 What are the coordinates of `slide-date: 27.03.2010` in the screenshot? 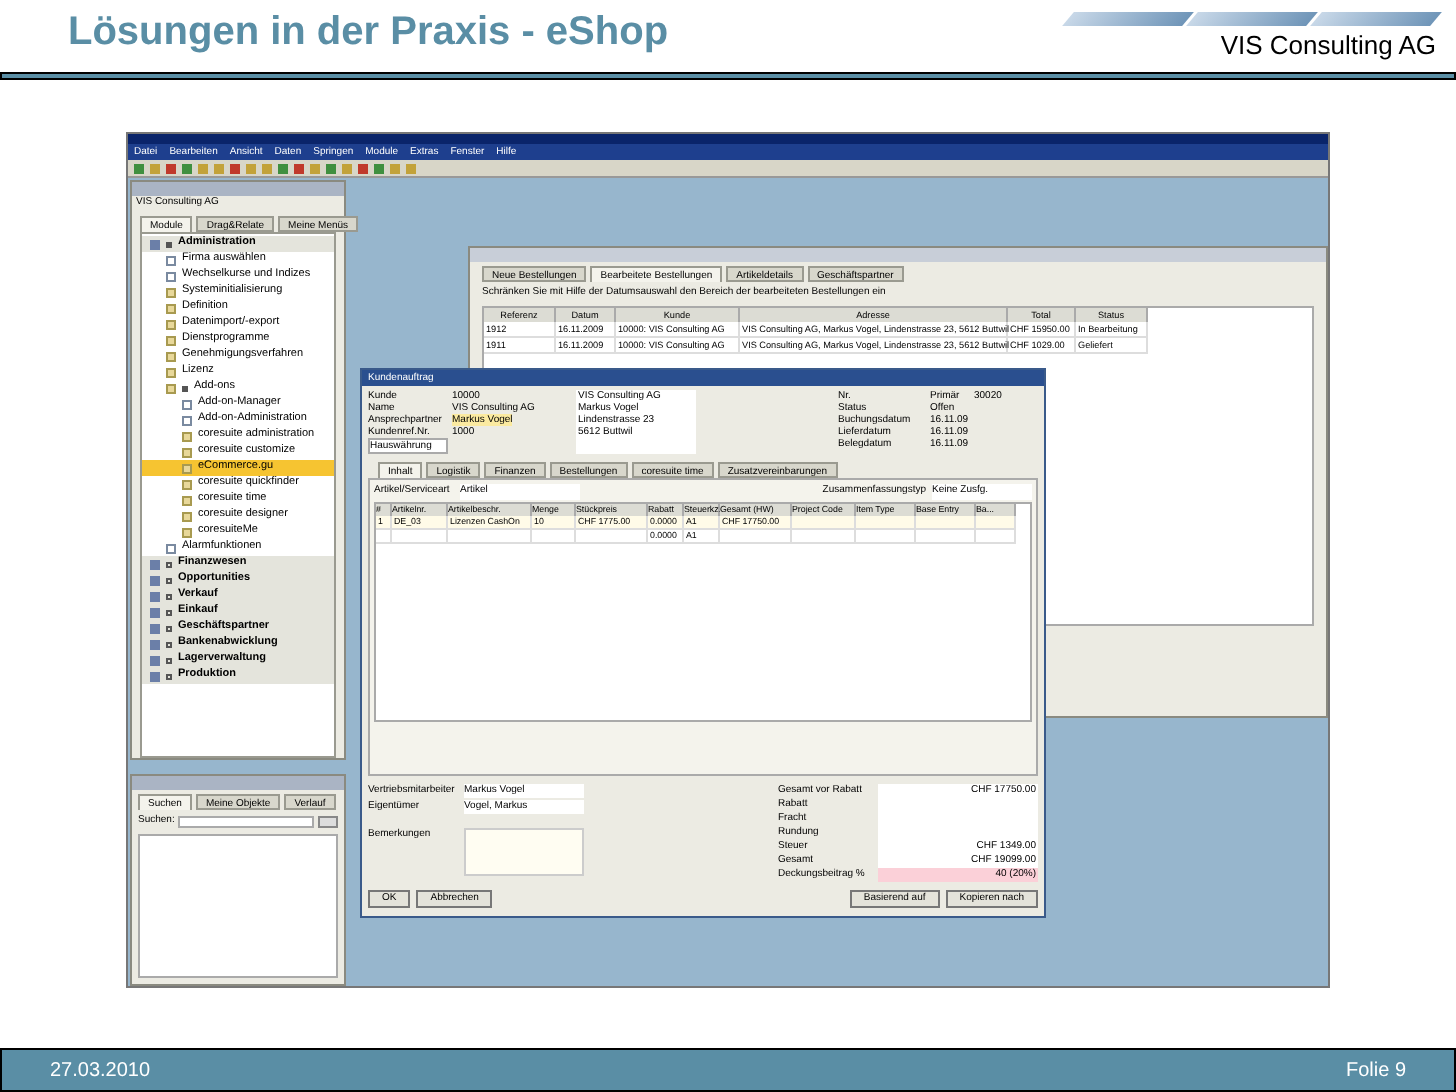 It's located at (100, 1071).